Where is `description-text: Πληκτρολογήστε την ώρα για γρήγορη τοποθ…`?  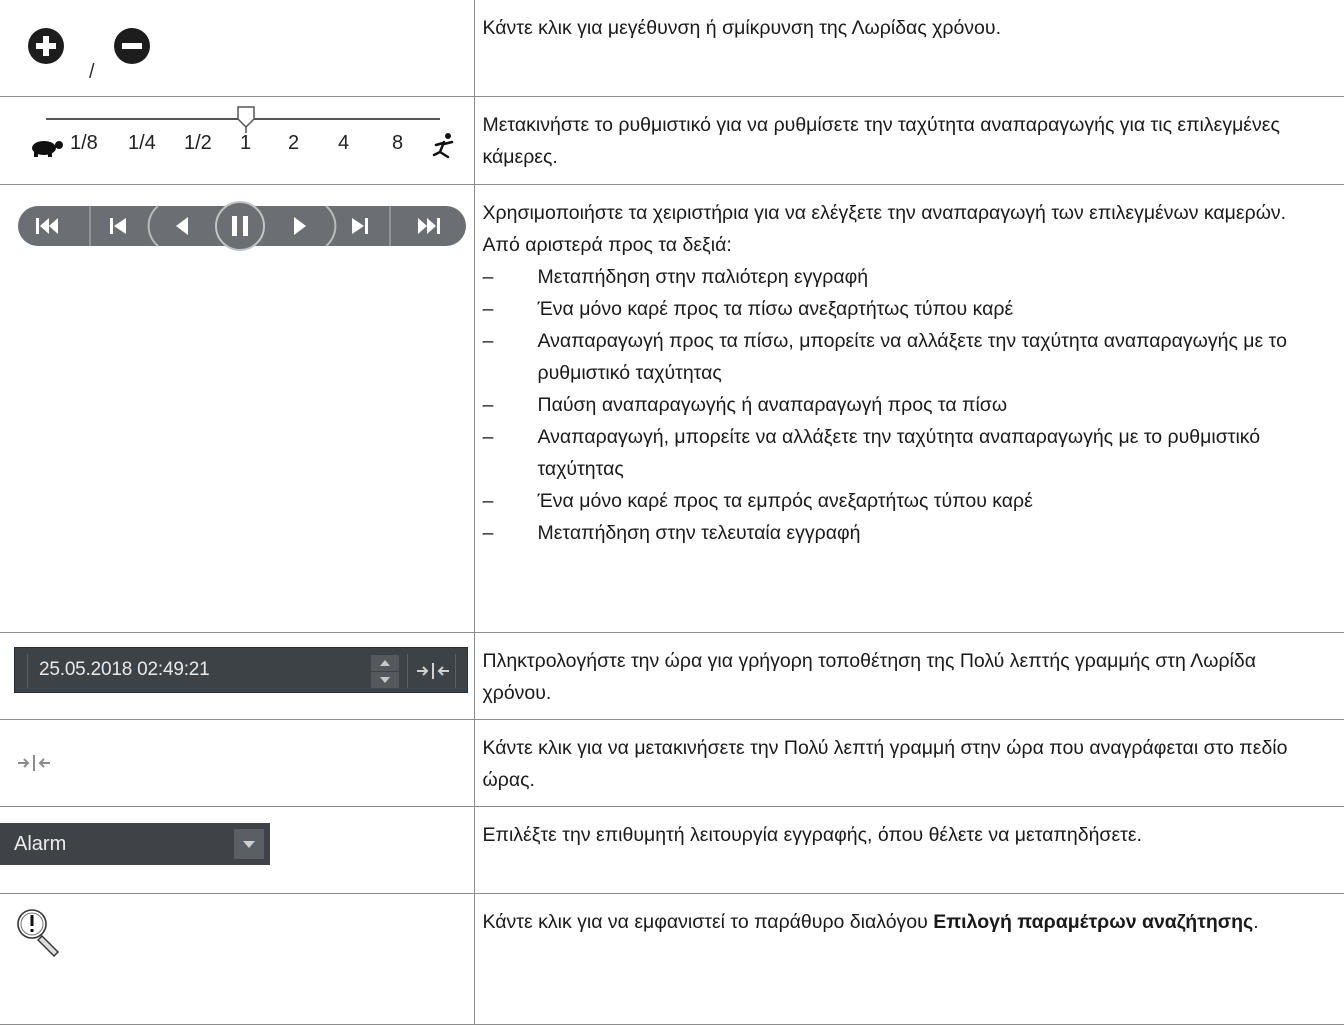 description-text: Πληκτρολογήστε την ώρα για γρήγορη τοποθ… is located at coordinates (869, 676).